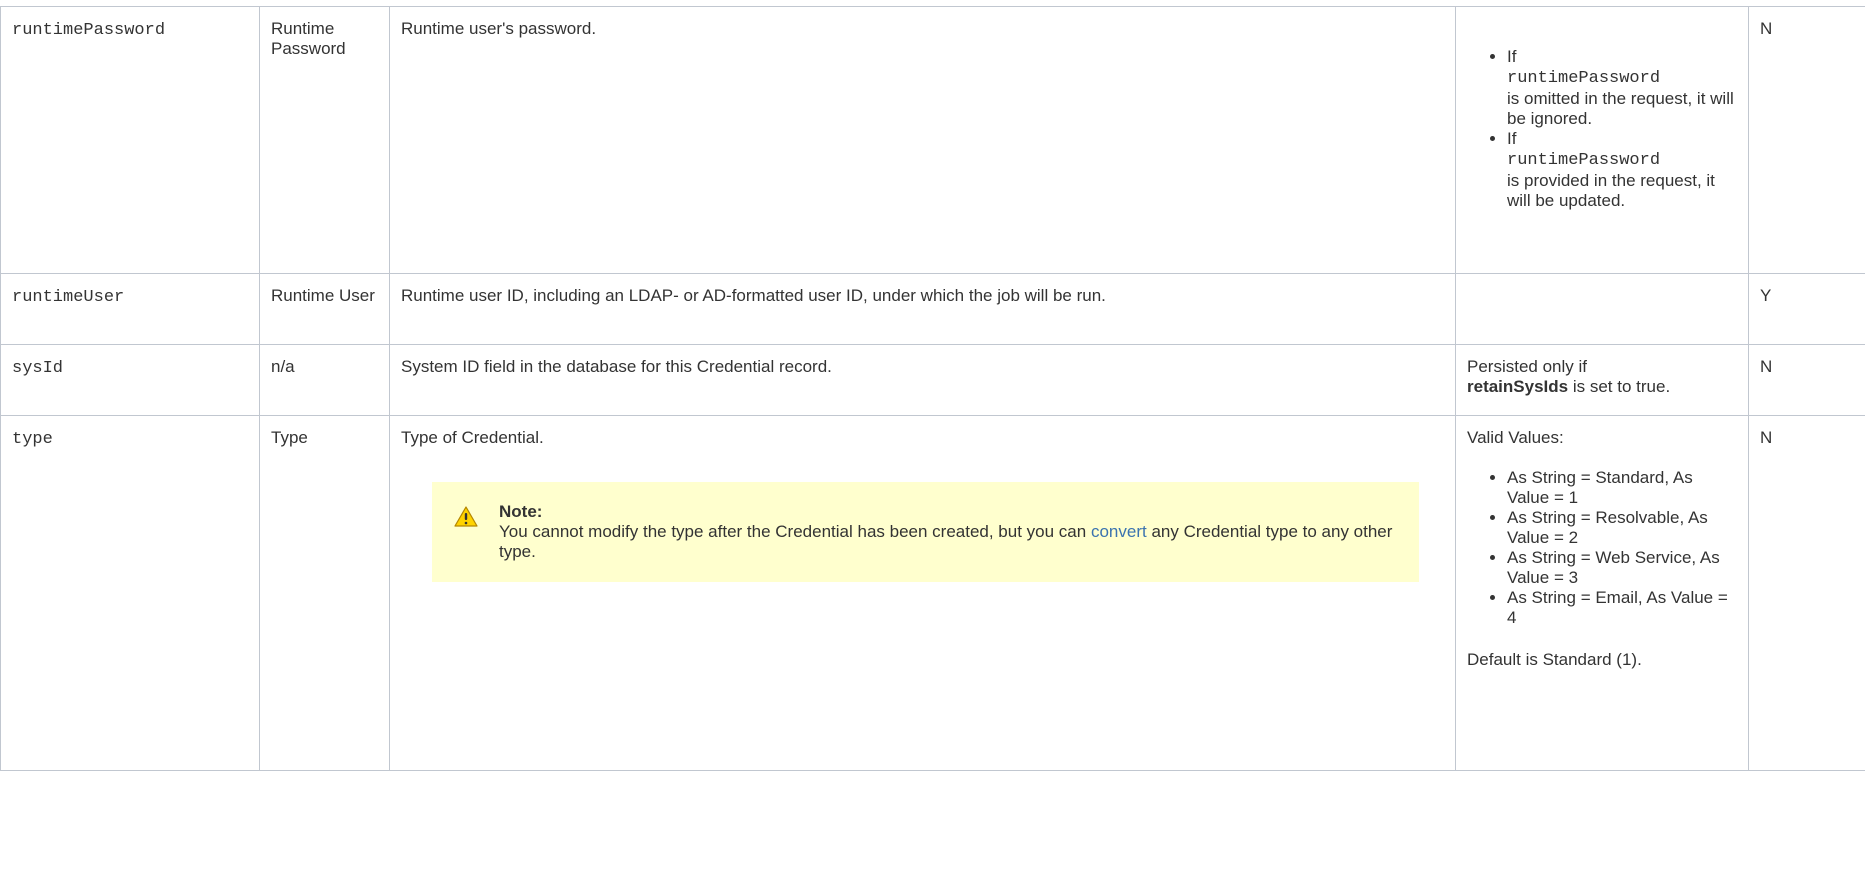  What do you see at coordinates (289, 437) in the screenshot?
I see `ui-field-name: Type` at bounding box center [289, 437].